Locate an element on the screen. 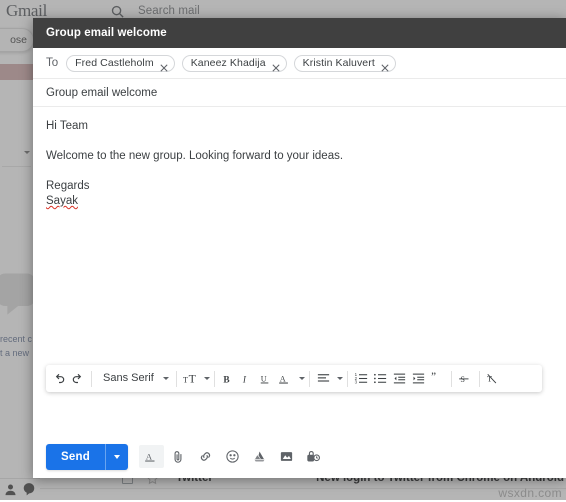 The image size is (566, 502). formatting-toolbar: Sans Serif TT B I U A 1 2 3 ” S T is located at coordinates (294, 378).